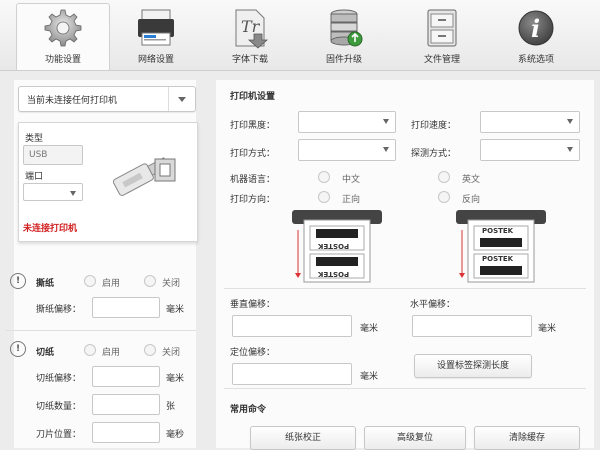 This screenshot has height=450, width=600. Describe the element at coordinates (63, 28) in the screenshot. I see `gear-icon` at that location.